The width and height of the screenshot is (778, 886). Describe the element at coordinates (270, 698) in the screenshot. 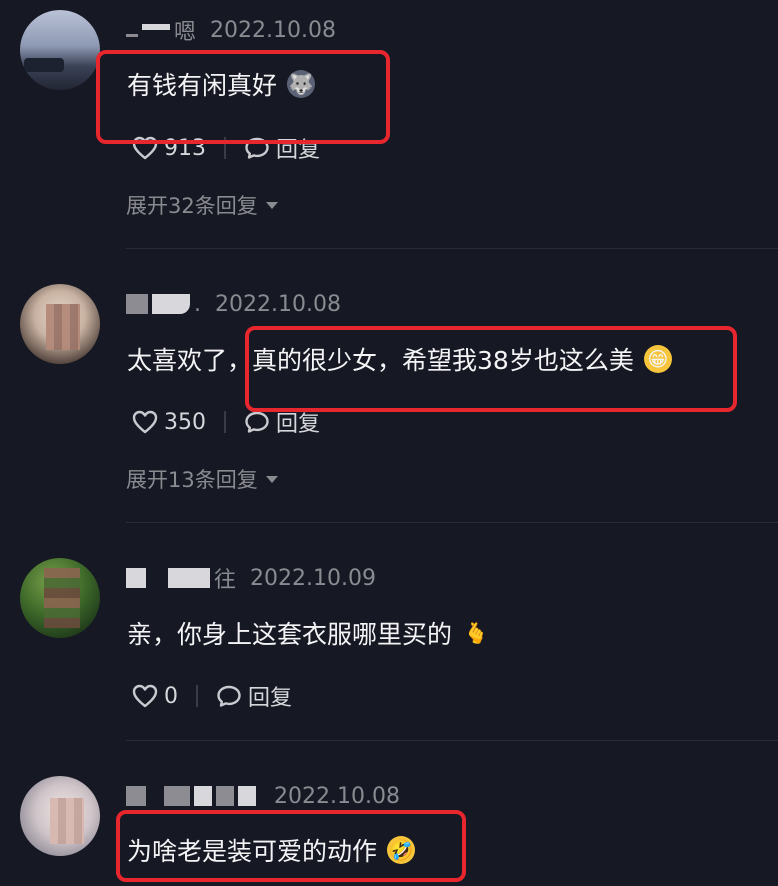

I see `reply-label: 回复` at that location.